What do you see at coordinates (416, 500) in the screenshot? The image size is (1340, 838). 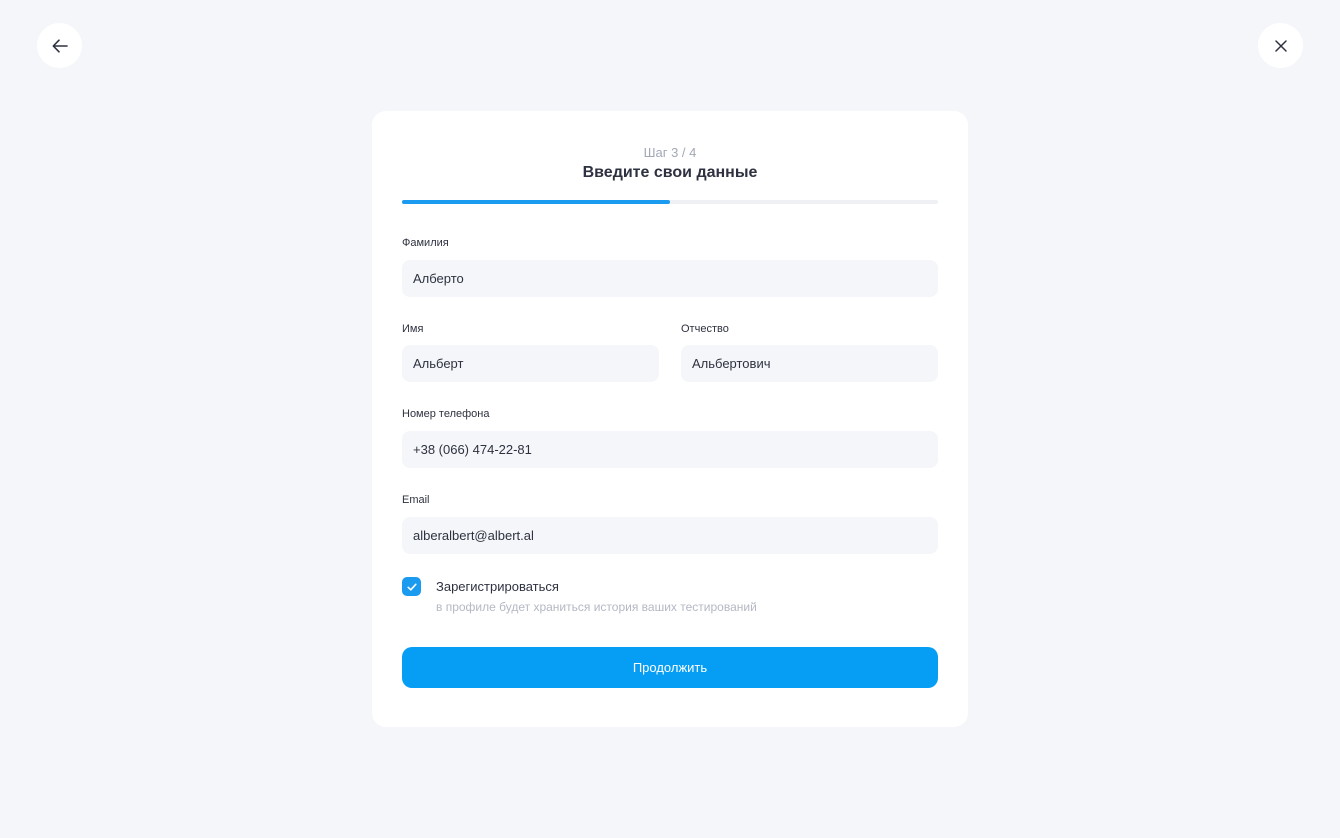 I see `email-label: Email` at bounding box center [416, 500].